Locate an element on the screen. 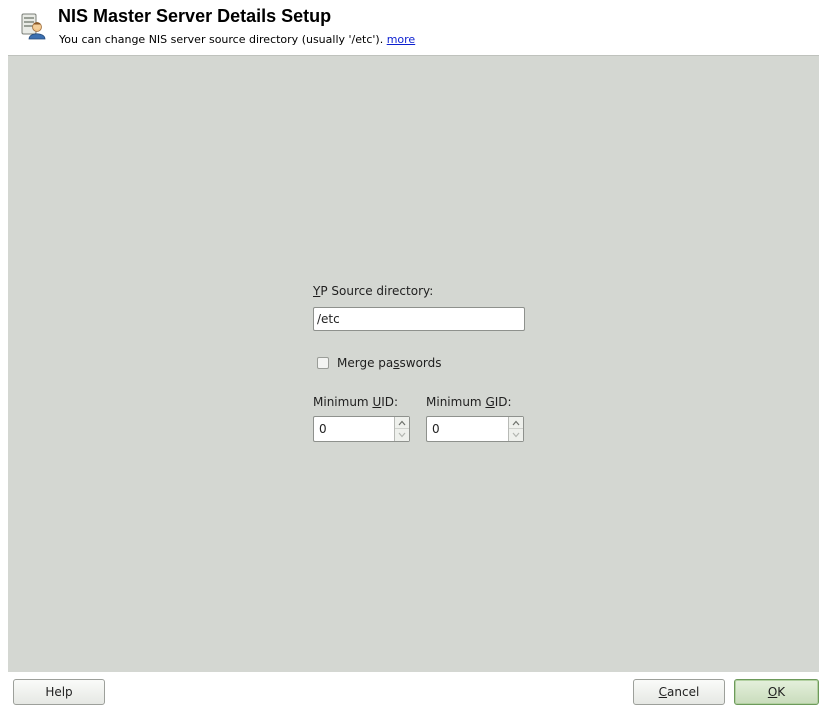 The height and width of the screenshot is (708, 819). min-uid-pre: Minimum is located at coordinates (343, 402).